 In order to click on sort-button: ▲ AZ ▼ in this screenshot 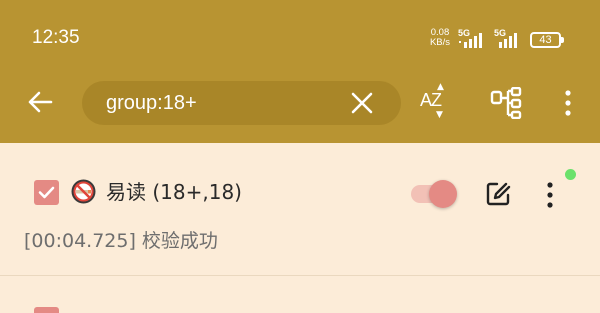, I will do `click(437, 101)`.